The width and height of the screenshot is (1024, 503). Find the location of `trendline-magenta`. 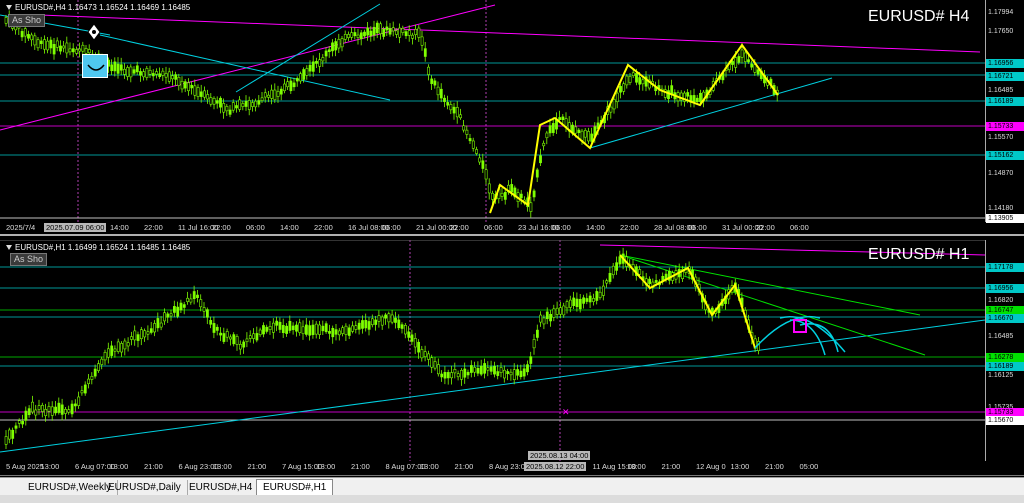

trendline-magenta is located at coordinates (248, 67).